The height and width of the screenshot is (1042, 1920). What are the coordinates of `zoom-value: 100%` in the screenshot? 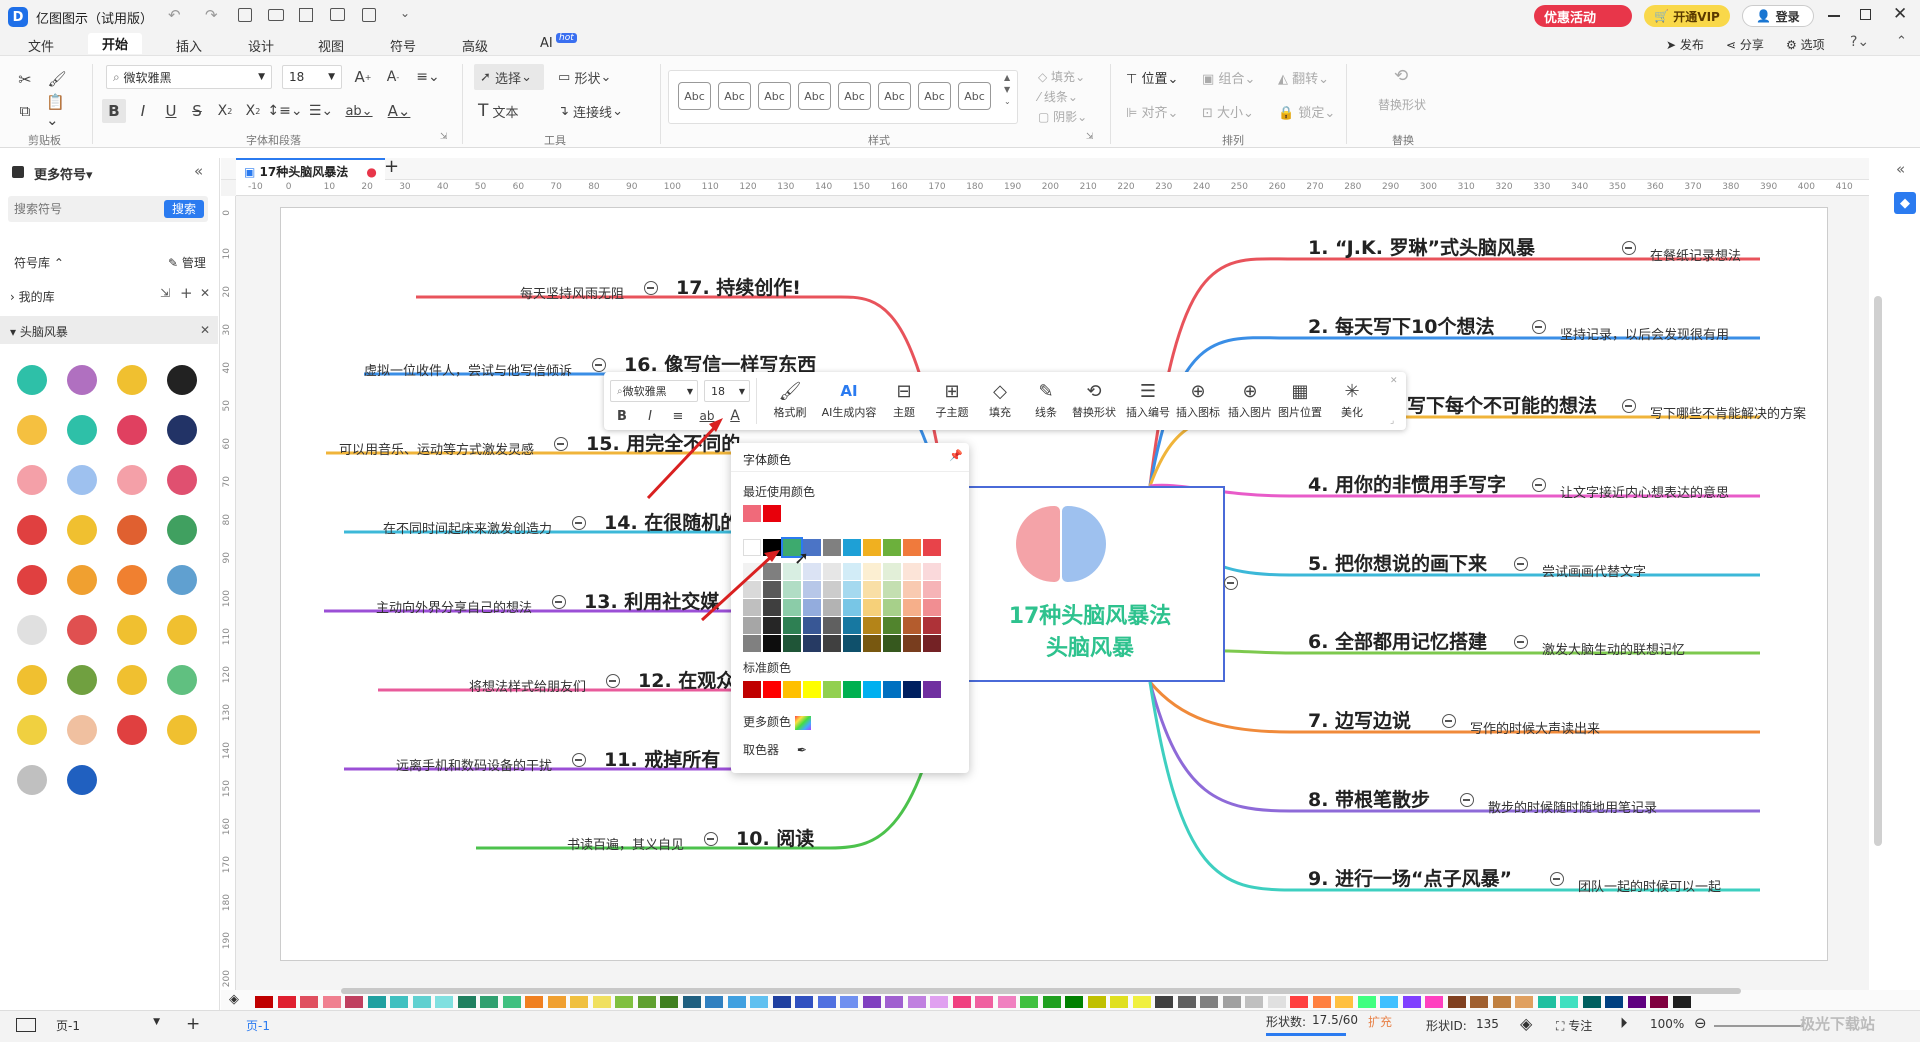 It's located at (1667, 1024).